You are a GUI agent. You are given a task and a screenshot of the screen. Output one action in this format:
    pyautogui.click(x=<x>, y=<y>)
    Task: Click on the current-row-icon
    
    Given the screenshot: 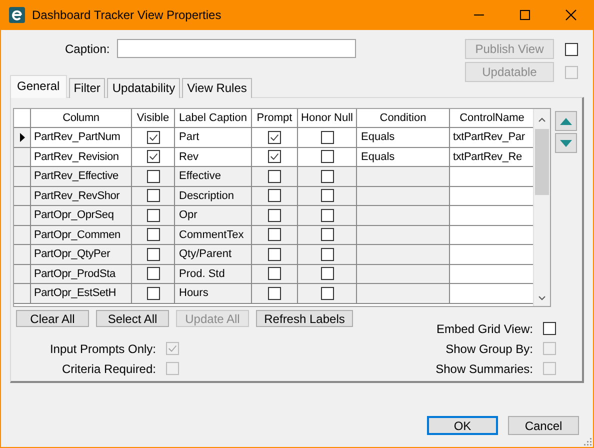 What is the action you would take?
    pyautogui.click(x=22, y=137)
    